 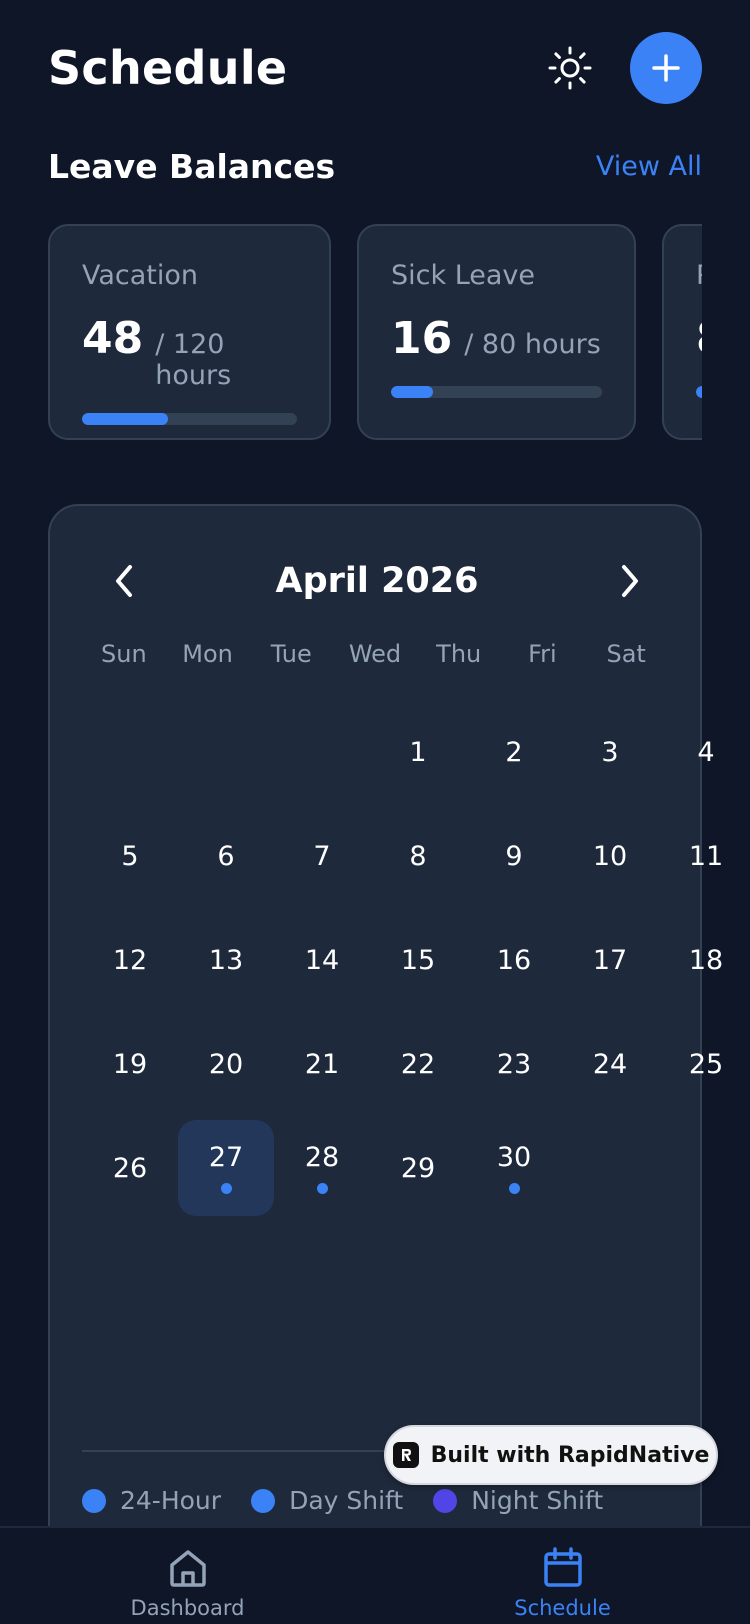 I want to click on tab-label: Schedule, so click(x=562, y=1608).